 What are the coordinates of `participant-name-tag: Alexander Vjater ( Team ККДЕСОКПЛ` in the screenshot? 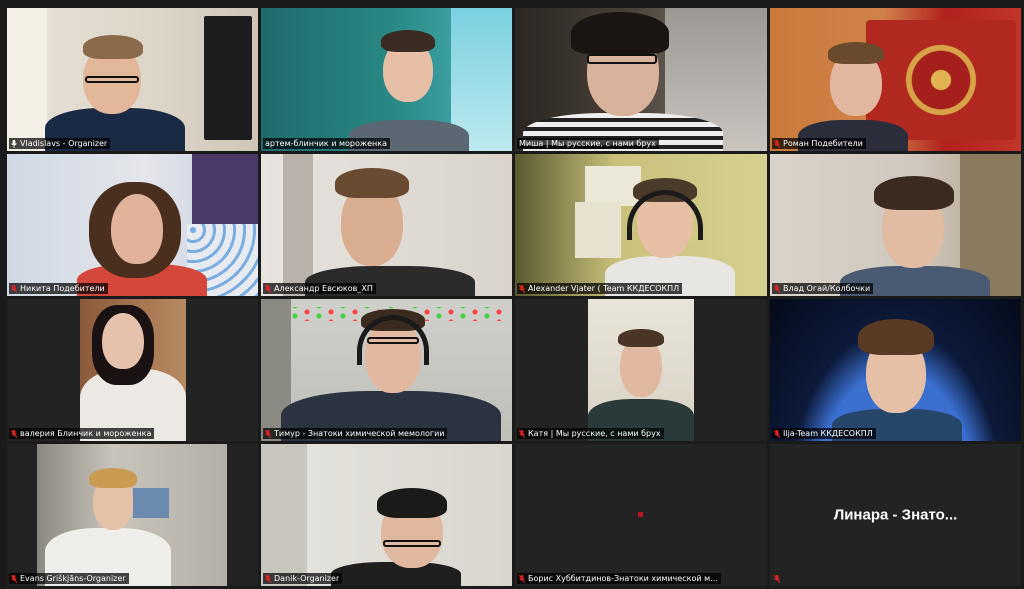 It's located at (600, 288).